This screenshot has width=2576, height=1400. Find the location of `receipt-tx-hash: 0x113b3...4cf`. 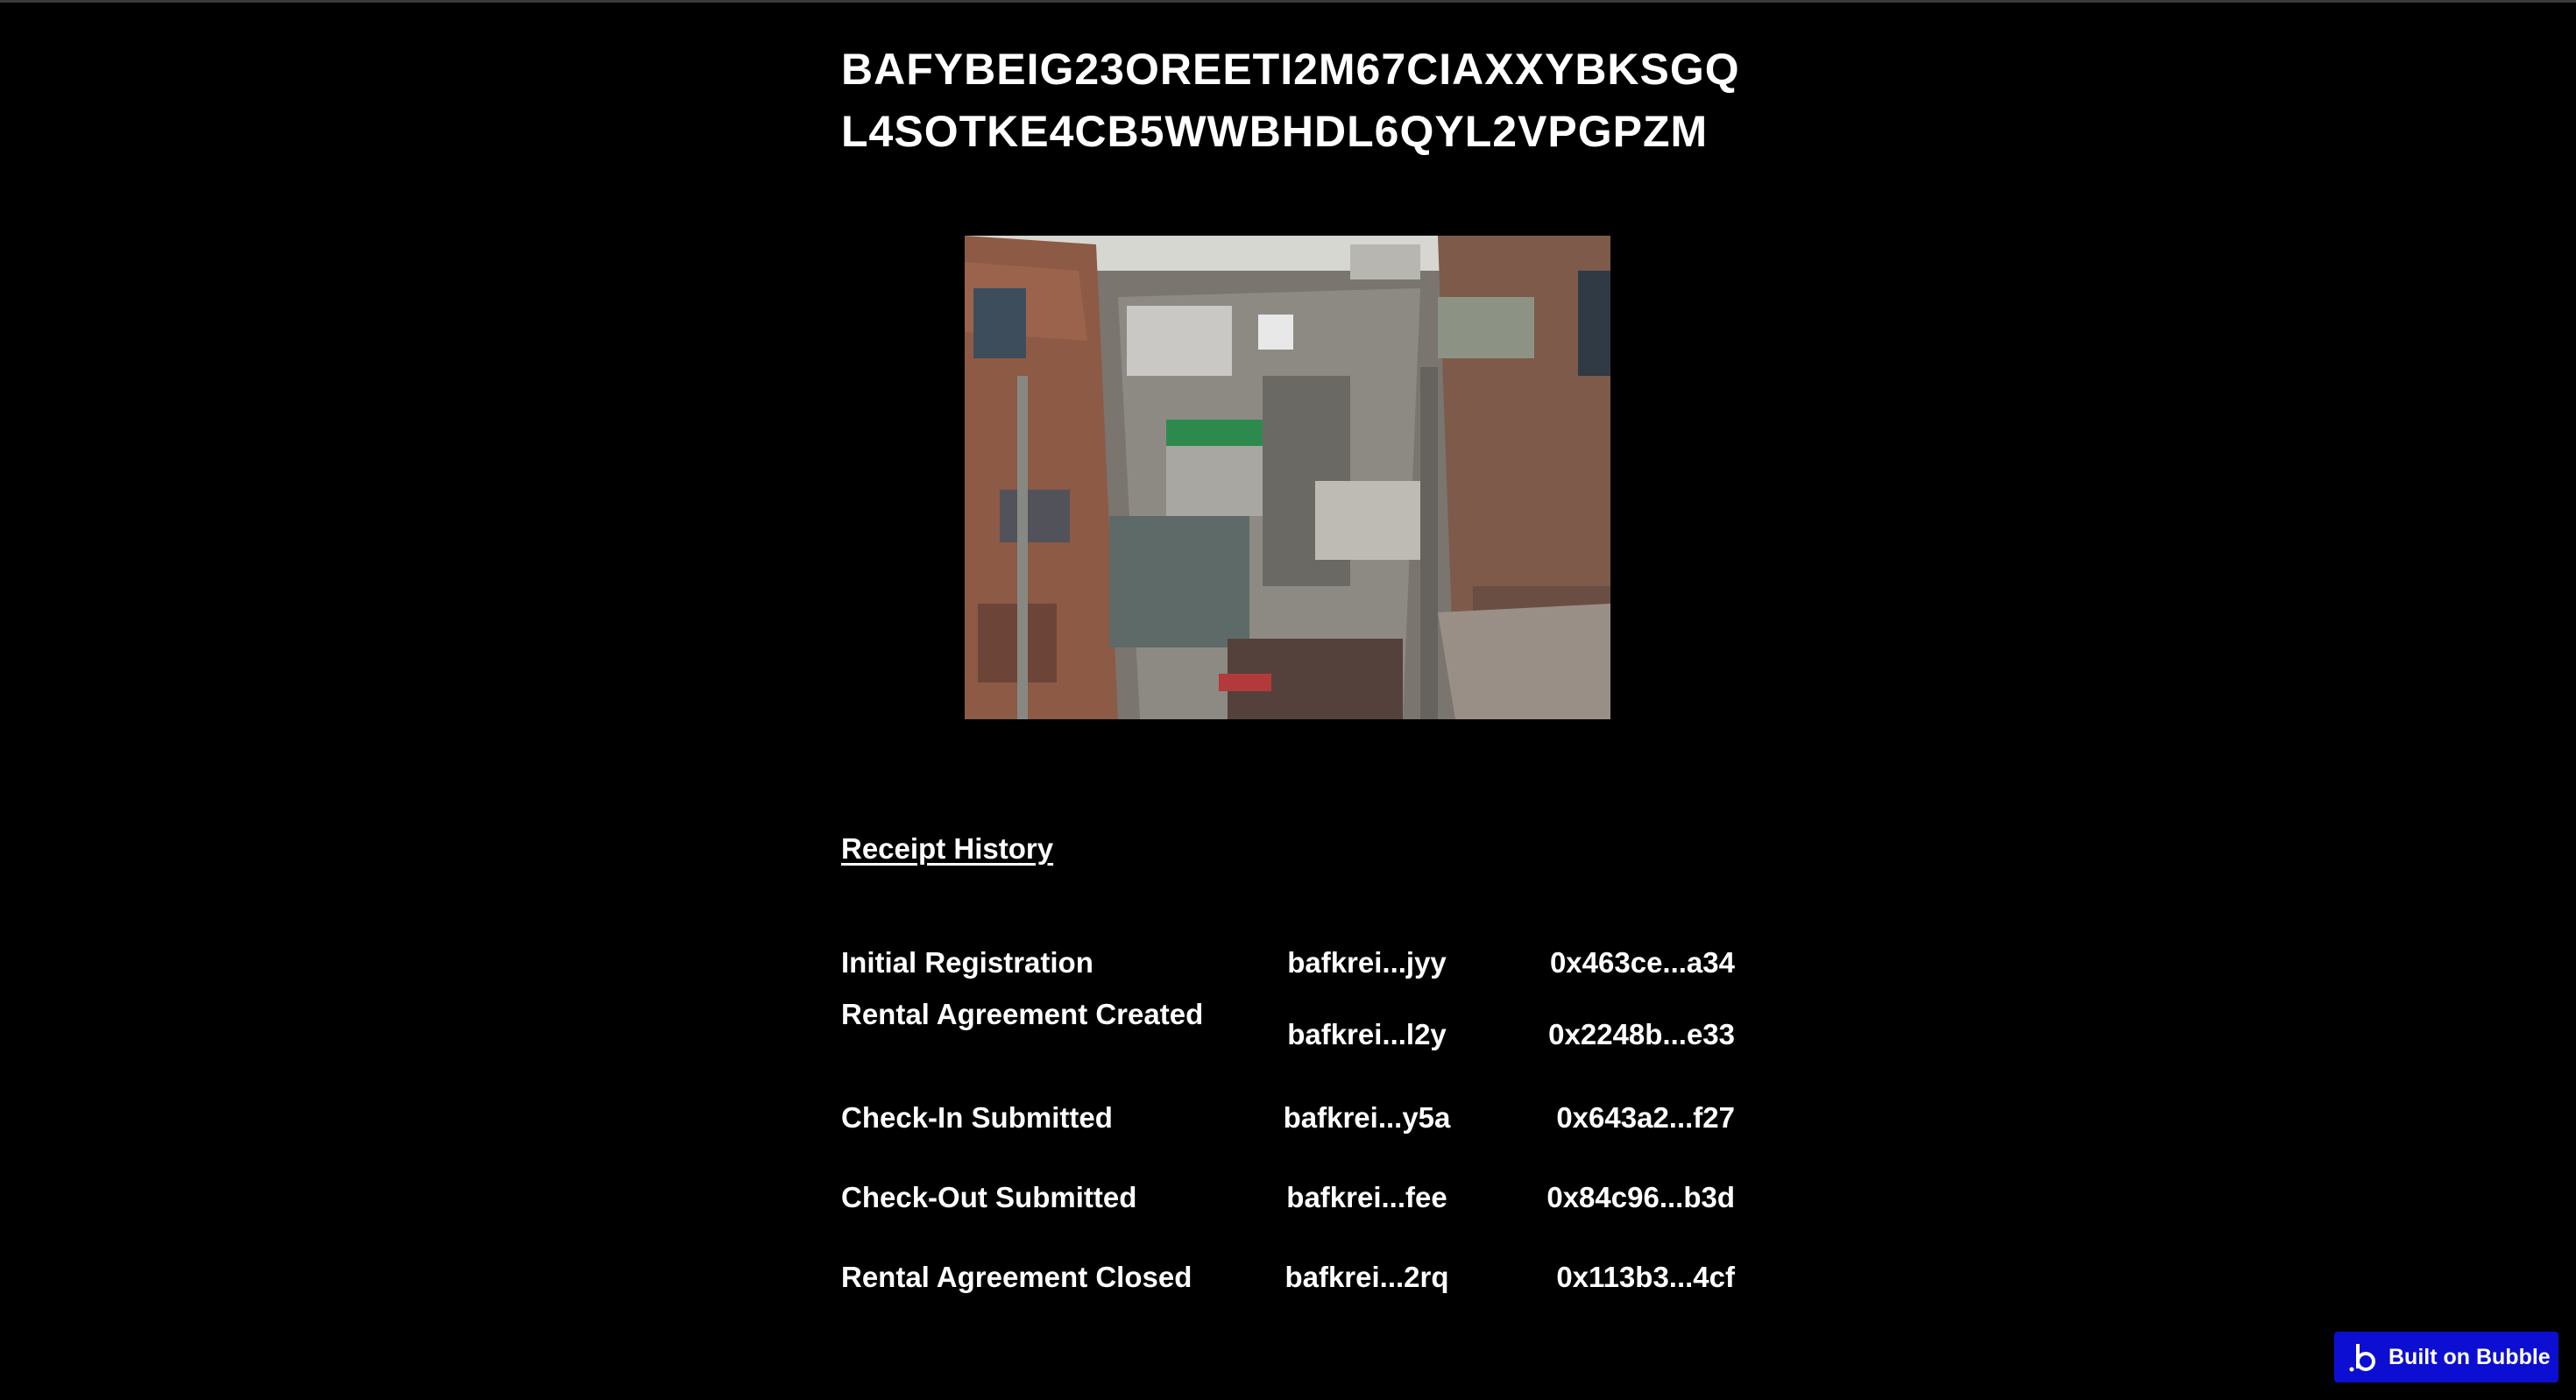

receipt-tx-hash: 0x113b3...4cf is located at coordinates (1645, 1277).